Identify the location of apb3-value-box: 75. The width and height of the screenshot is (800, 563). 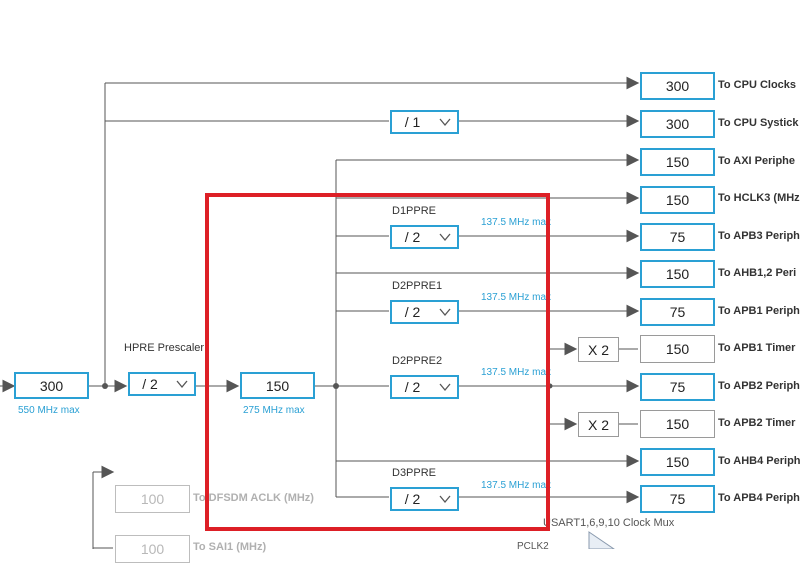
(677, 237).